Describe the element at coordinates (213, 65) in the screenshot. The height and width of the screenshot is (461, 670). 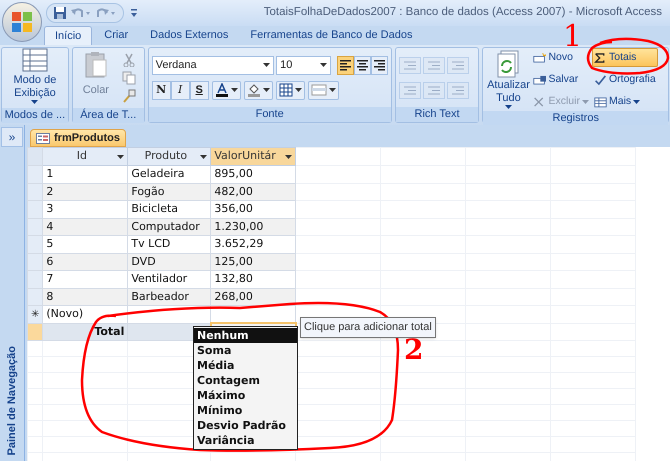
I see `font-family-field: Verdana` at that location.